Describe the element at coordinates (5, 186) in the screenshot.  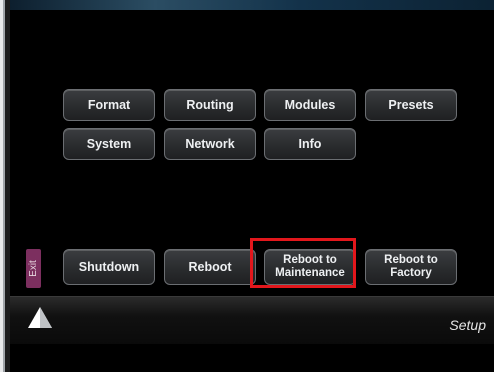
I see `window-left-border` at that location.